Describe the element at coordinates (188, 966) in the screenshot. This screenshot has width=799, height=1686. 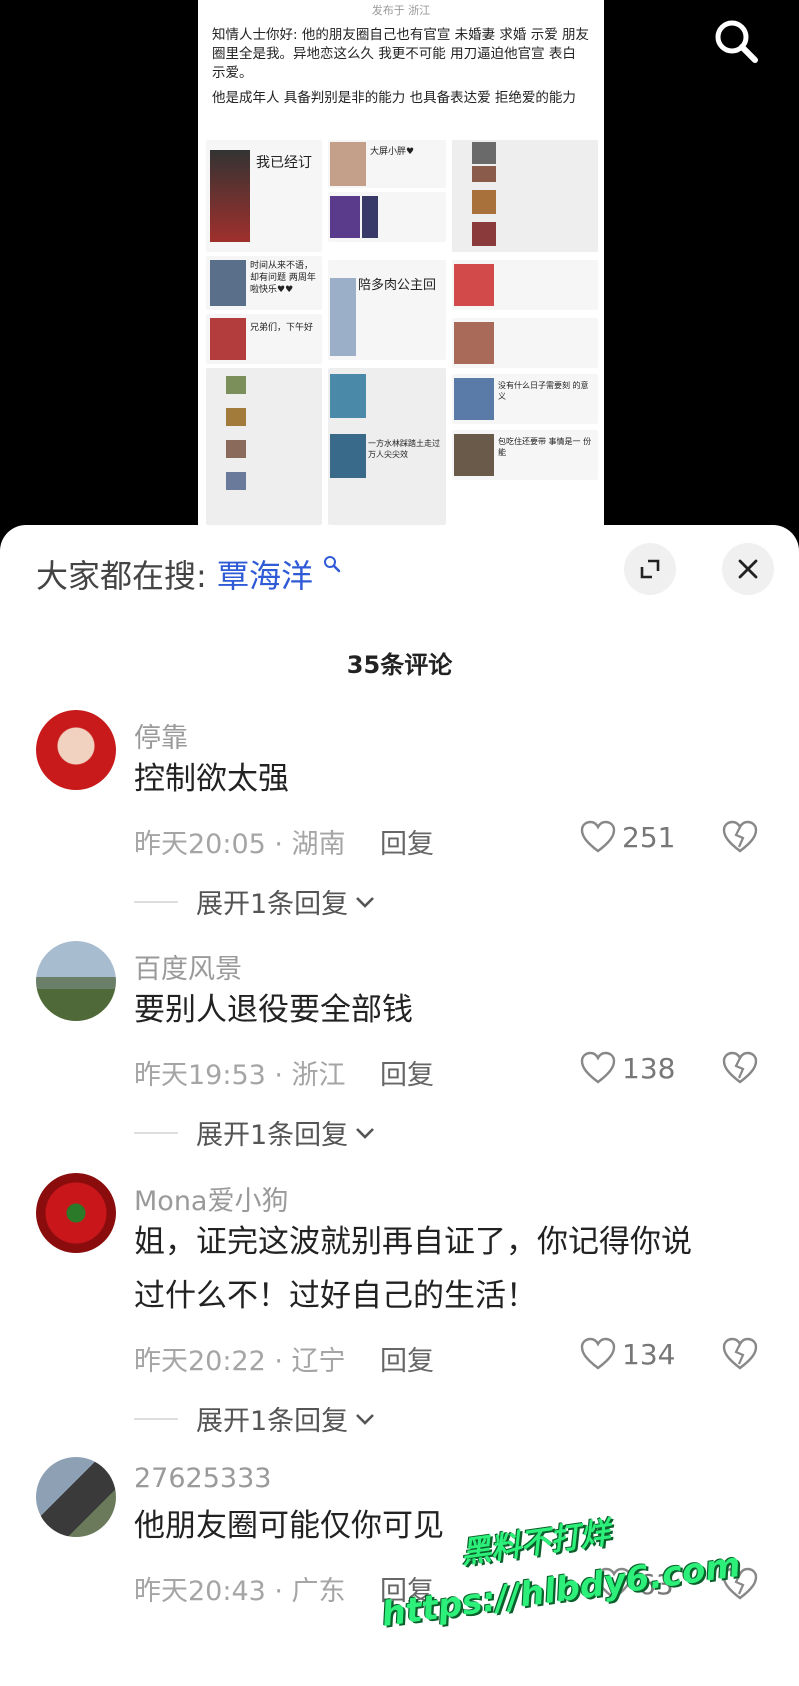
I see `comment-username: 百度风景` at that location.